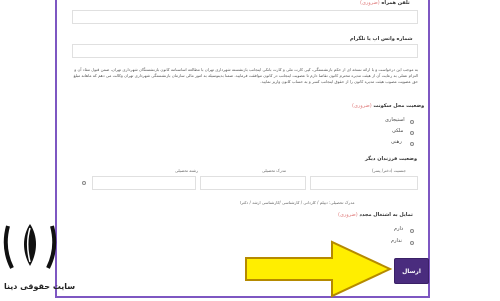 The width and height of the screenshot is (500, 301). I want to click on housing-label: وضعیت محل سکونت (ضروری), so click(388, 106).